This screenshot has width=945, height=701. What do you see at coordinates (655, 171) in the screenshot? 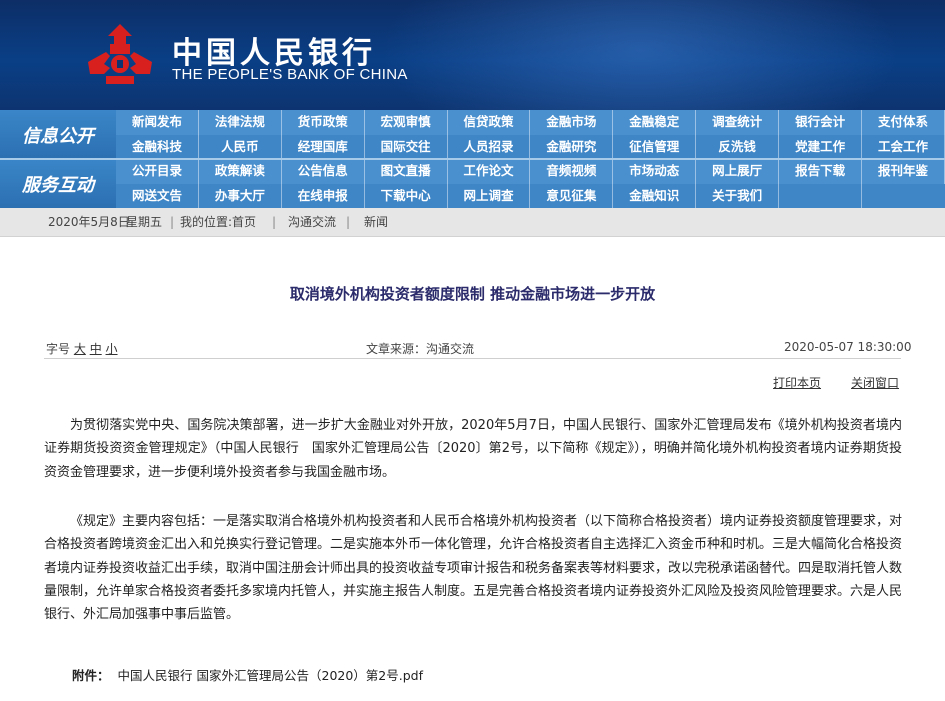
I see `nav-item-market-updates: 市场动态` at bounding box center [655, 171].